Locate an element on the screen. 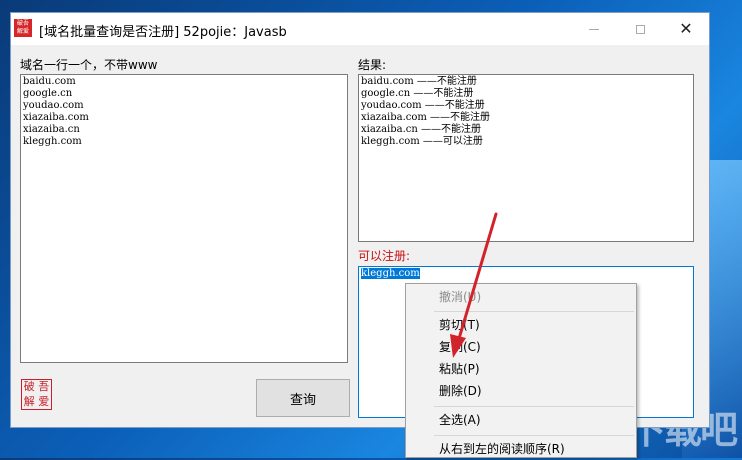 This screenshot has width=742, height=460. result-line: kleggh.com ——可以注册 is located at coordinates (422, 141).